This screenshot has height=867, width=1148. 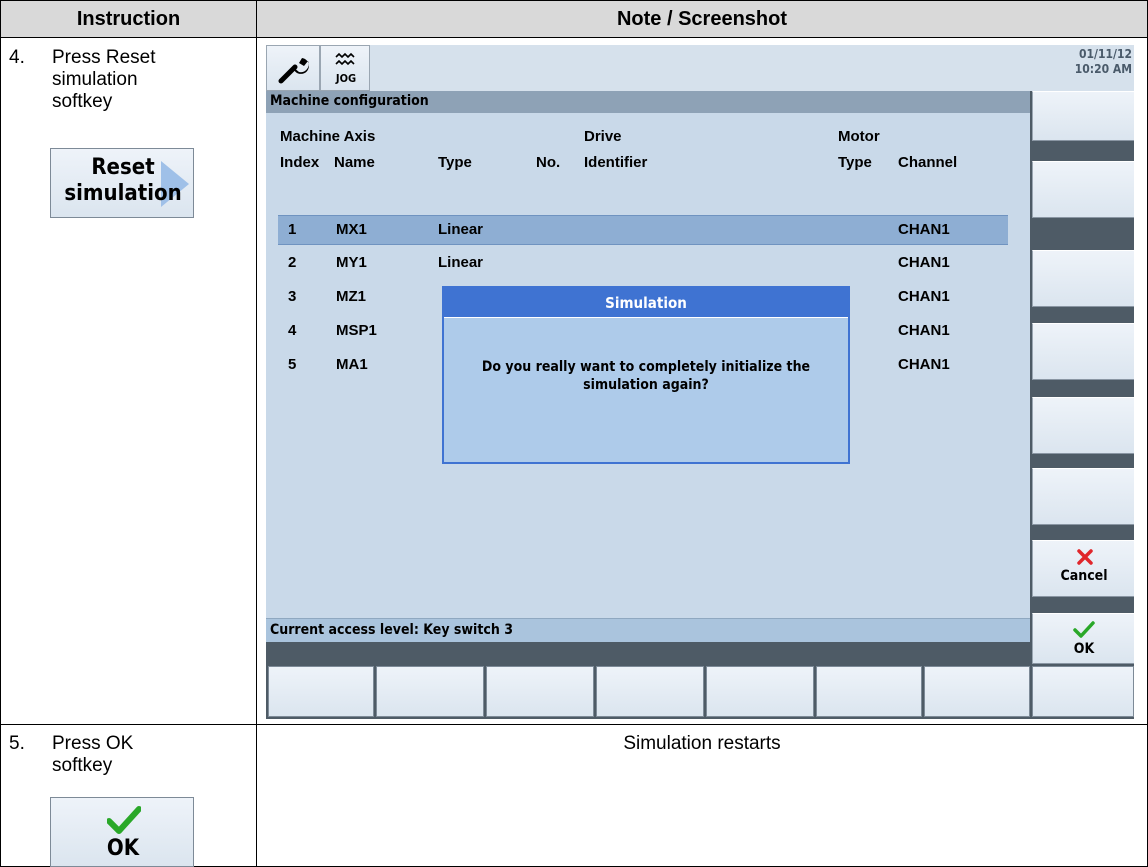 I want to click on ok-softkey-image: OK, so click(x=122, y=832).